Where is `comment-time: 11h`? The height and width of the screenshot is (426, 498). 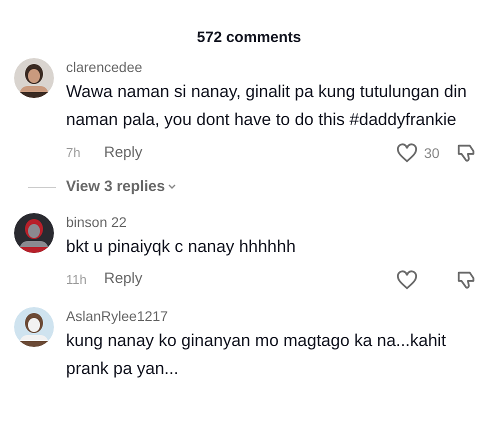
comment-time: 11h is located at coordinates (77, 279).